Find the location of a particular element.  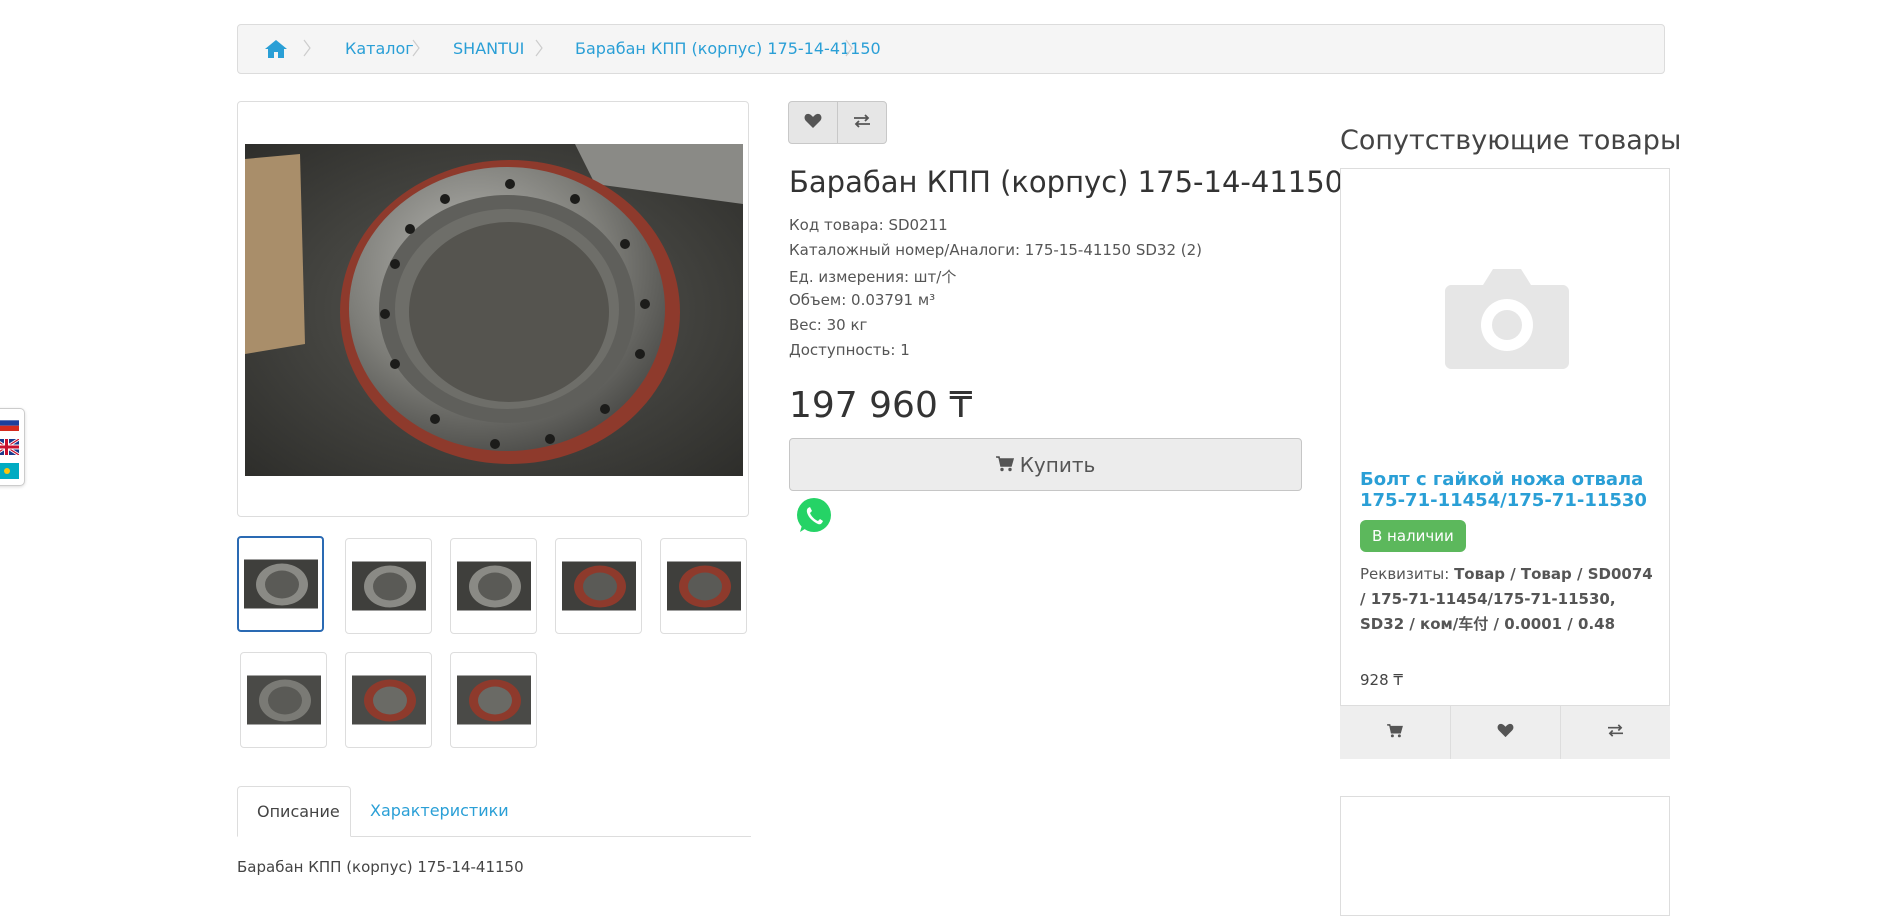

product-unit: Ед. измерения: шт/个 is located at coordinates (873, 277).